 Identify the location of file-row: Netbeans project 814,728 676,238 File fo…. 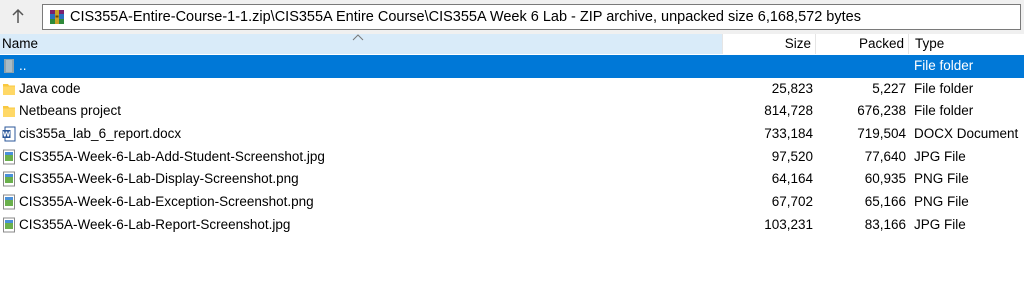
(512, 111).